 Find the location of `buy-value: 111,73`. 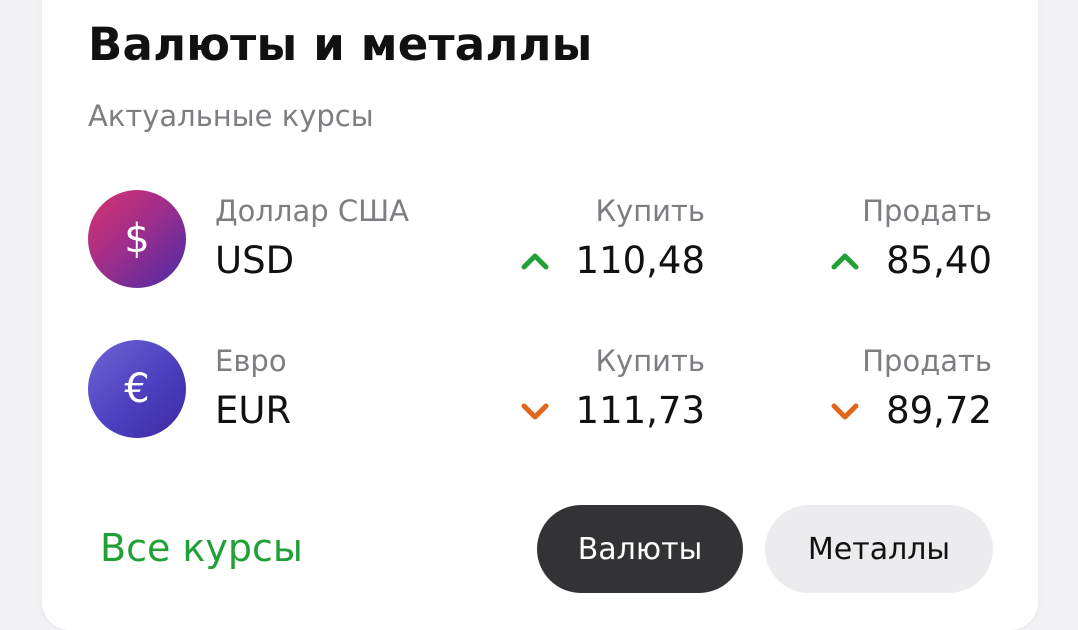

buy-value: 111,73 is located at coordinates (640, 410).